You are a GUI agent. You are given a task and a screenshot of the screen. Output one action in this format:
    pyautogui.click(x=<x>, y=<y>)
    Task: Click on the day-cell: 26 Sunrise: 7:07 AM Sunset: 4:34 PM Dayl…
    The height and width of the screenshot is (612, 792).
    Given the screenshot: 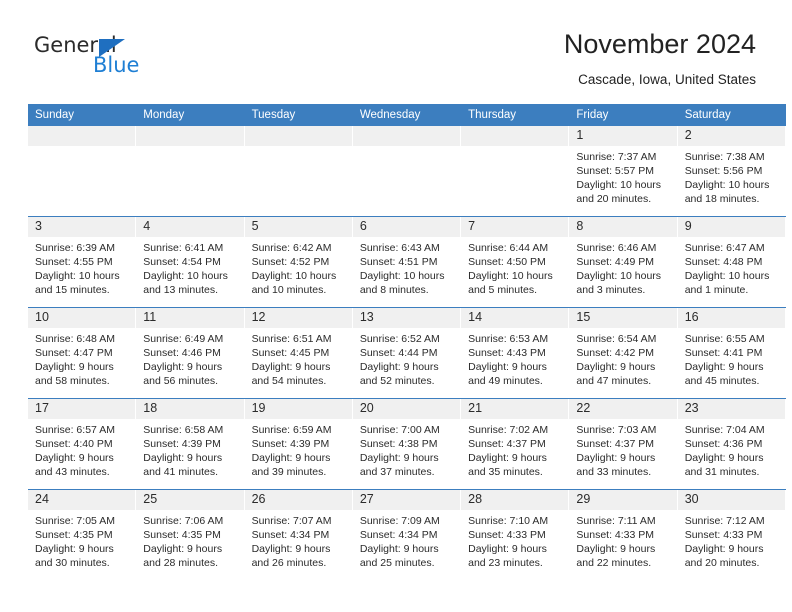 What is the action you would take?
    pyautogui.click(x=298, y=534)
    